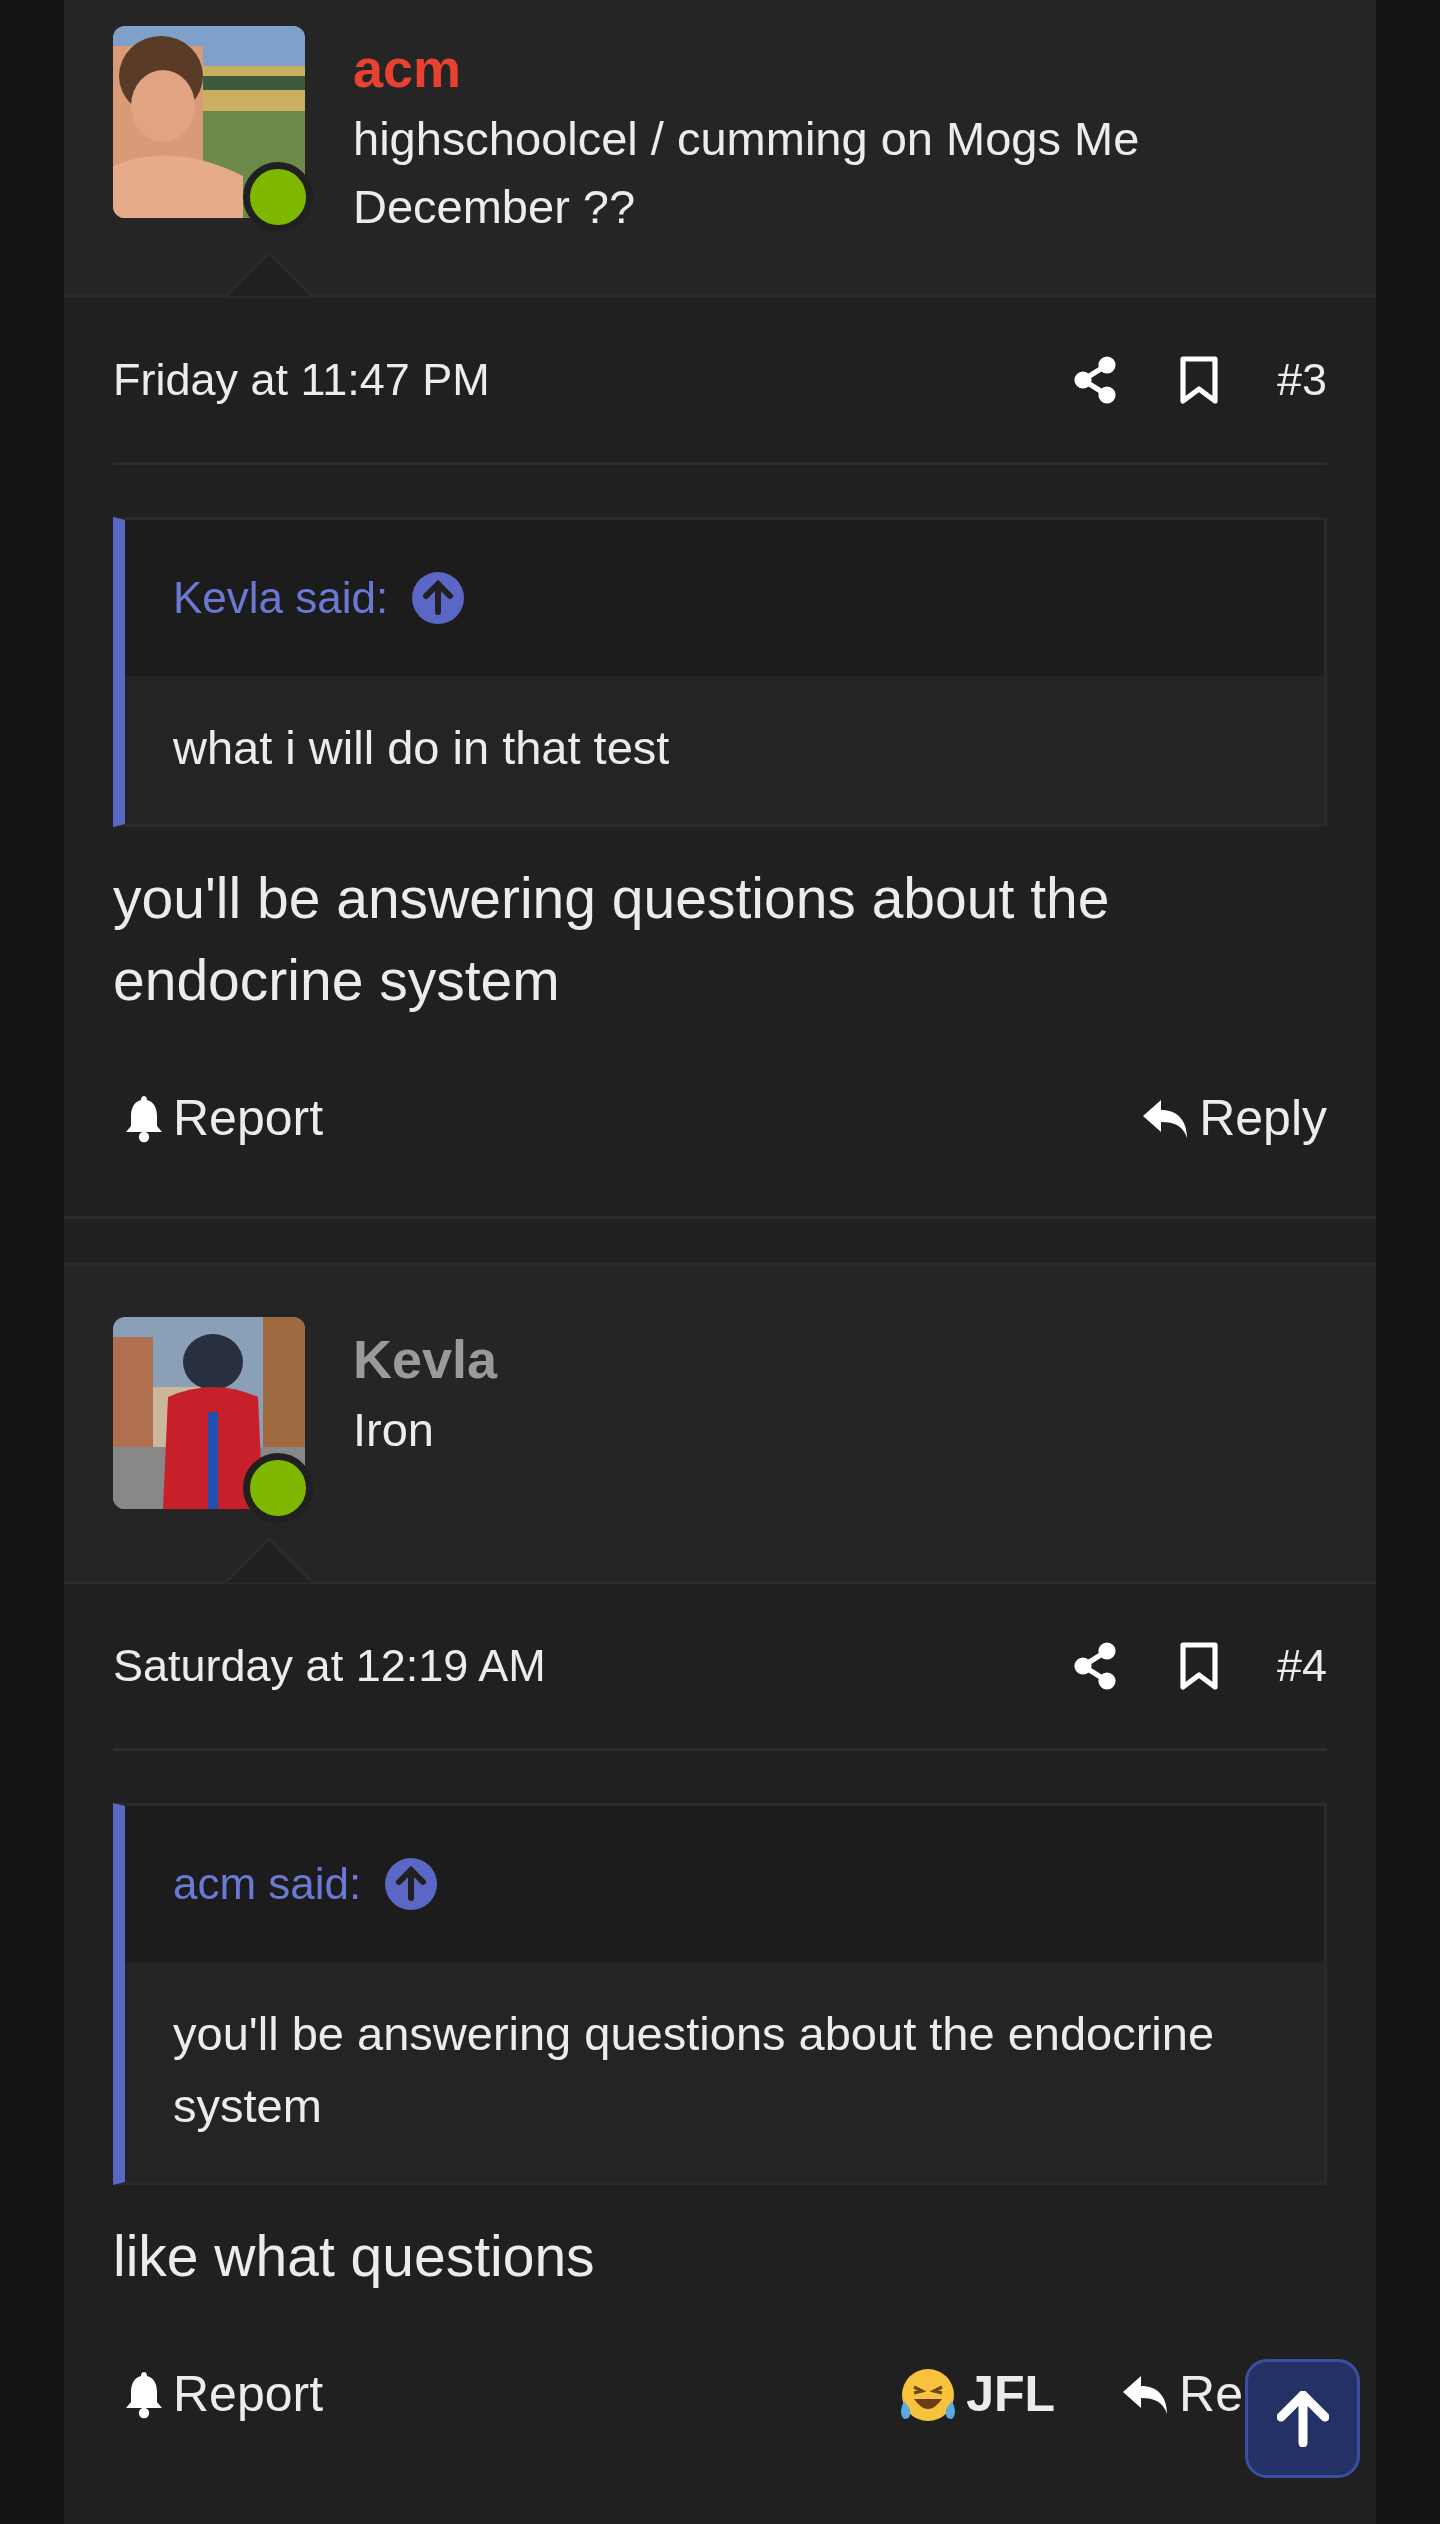 Image resolution: width=1440 pixels, height=2524 pixels. Describe the element at coordinates (724, 750) in the screenshot. I see `quote-text: what i will do in that test` at that location.